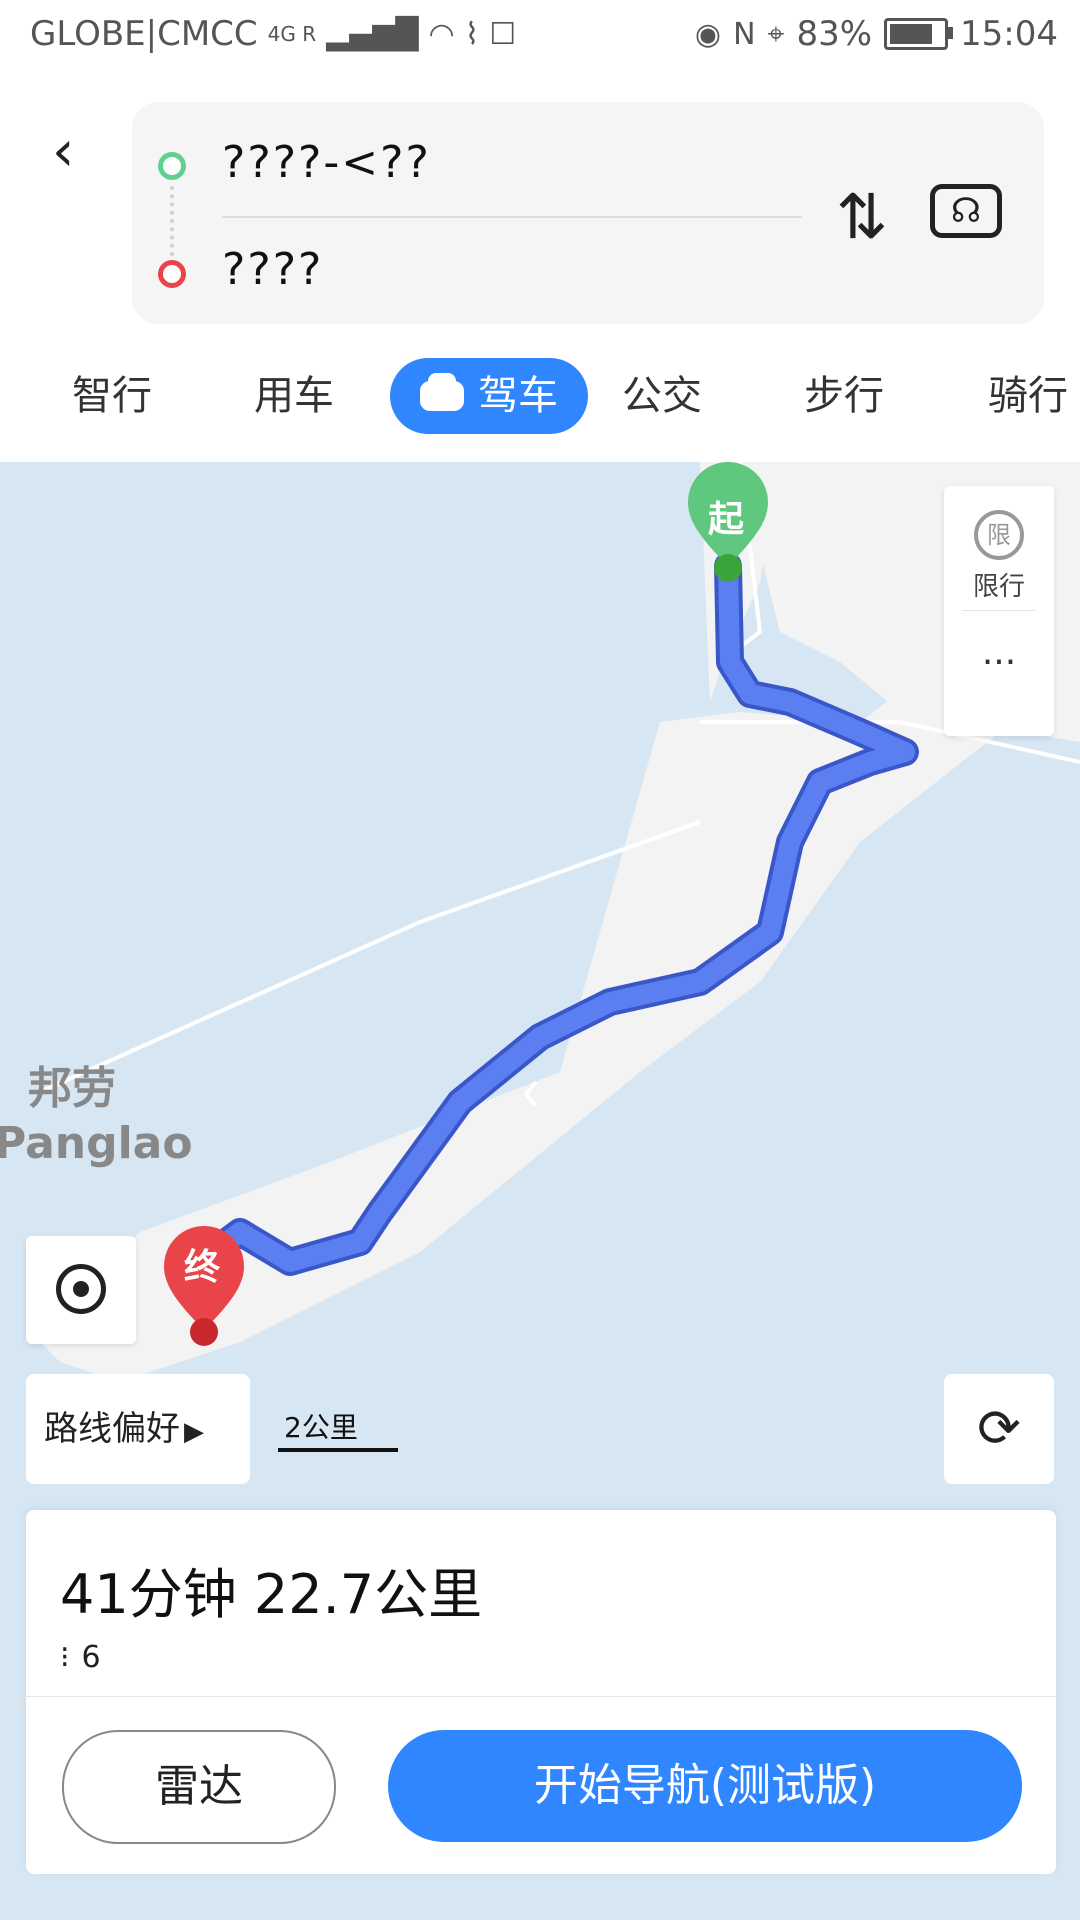 The width and height of the screenshot is (1080, 1920). What do you see at coordinates (80, 1657) in the screenshot?
I see `traffic-light-count: ⁝ 6` at bounding box center [80, 1657].